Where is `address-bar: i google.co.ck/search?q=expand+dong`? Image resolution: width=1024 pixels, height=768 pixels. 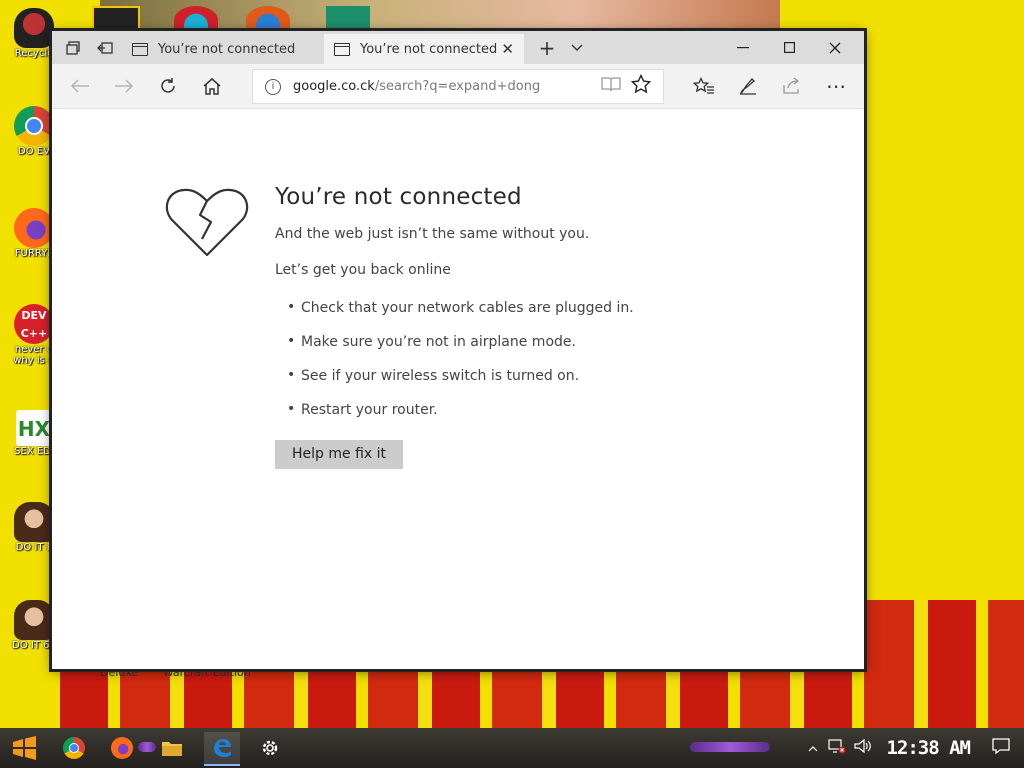 address-bar: i google.co.ck/search?q=expand+dong is located at coordinates (458, 86).